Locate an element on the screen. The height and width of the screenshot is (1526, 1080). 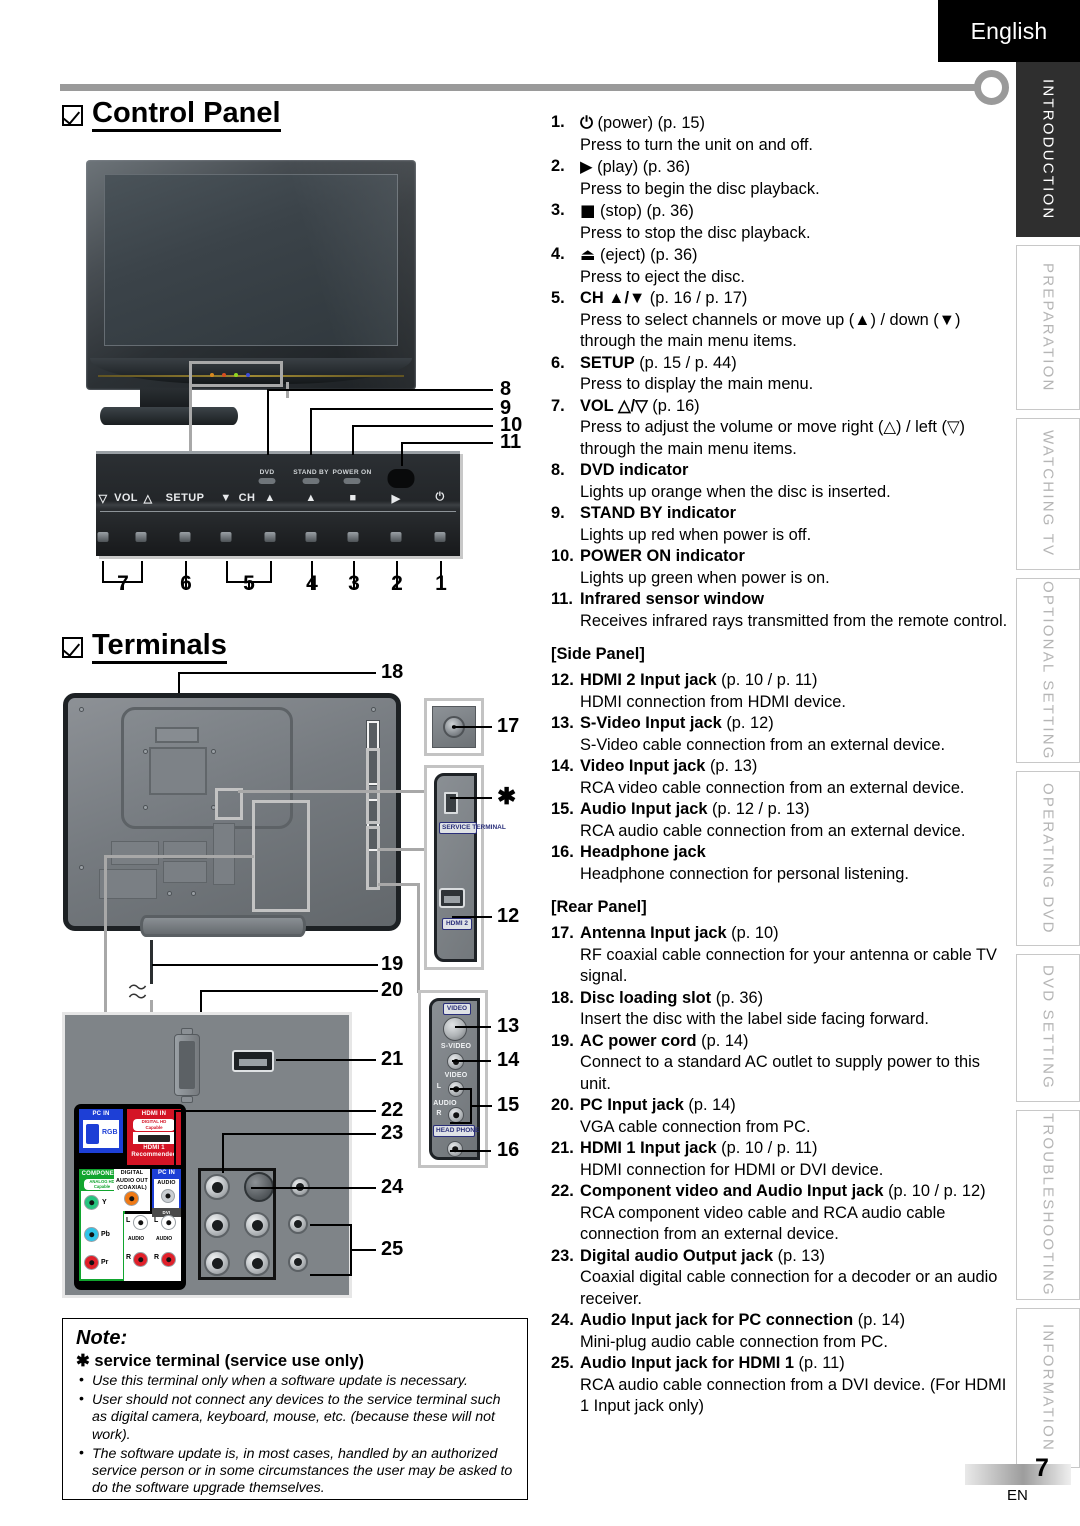
highlight-slot-lower is located at coordinates (373, 858).